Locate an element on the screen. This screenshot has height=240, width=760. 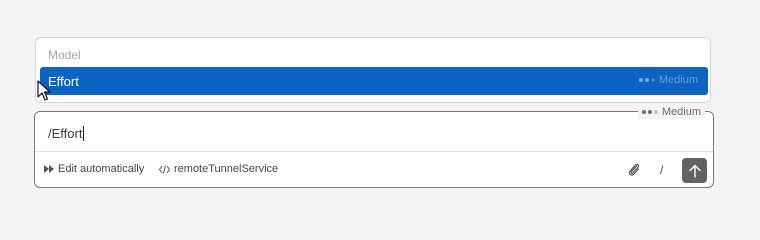
mouse-pointer-icon is located at coordinates (44, 90).